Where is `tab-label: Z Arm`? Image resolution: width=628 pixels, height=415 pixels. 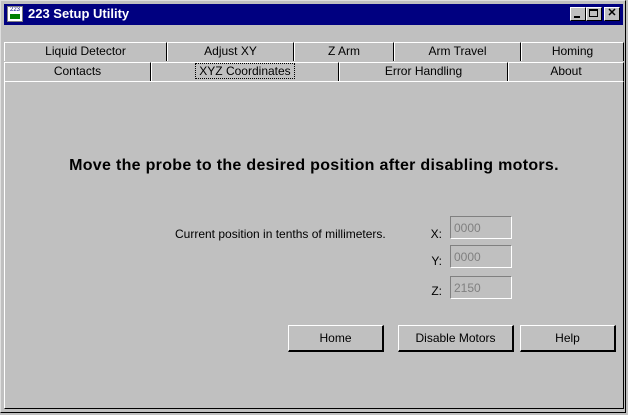
tab-label: Z Arm is located at coordinates (344, 51).